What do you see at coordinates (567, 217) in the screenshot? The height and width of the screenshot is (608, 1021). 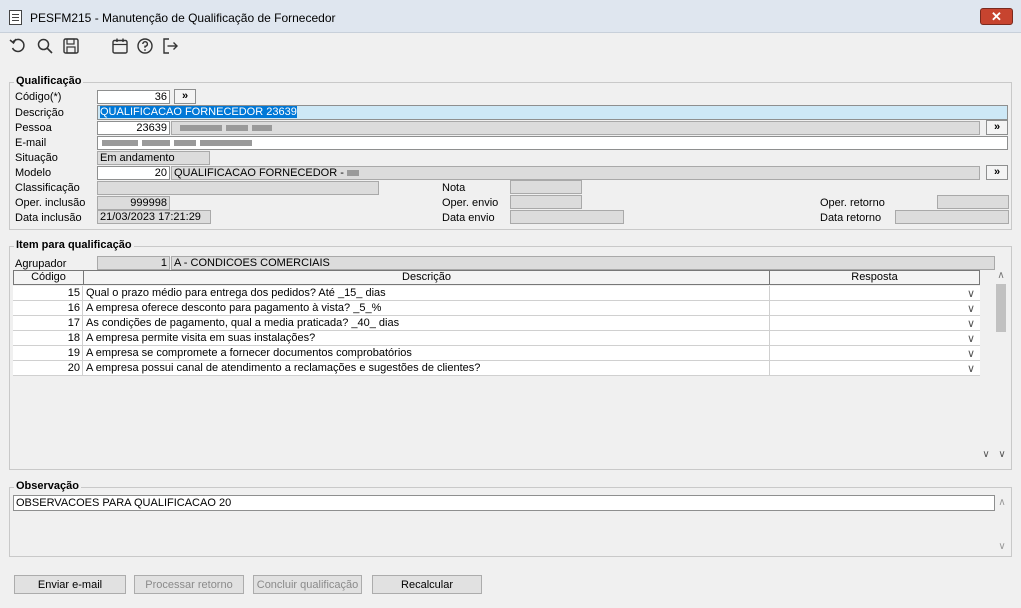 I see `data-envio-field` at bounding box center [567, 217].